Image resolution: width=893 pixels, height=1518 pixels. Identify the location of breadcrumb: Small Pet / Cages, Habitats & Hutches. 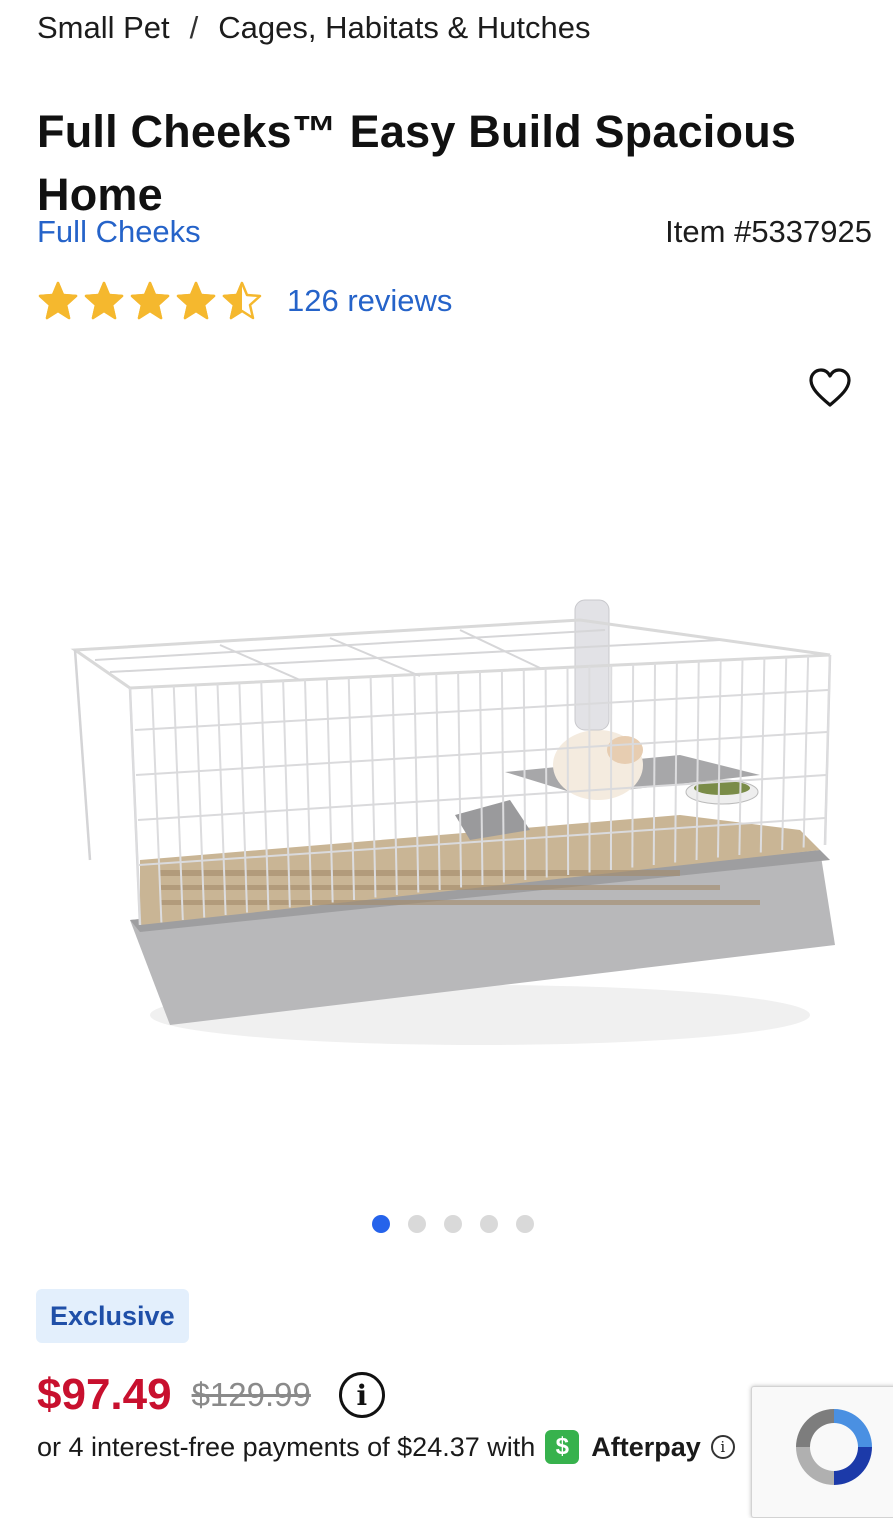
(313, 28).